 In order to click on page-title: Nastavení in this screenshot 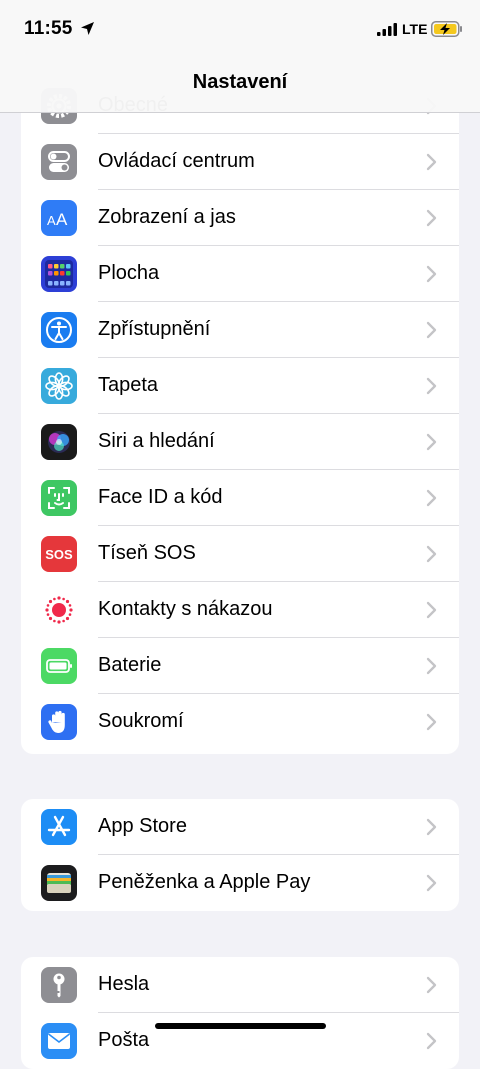, I will do `click(240, 82)`.